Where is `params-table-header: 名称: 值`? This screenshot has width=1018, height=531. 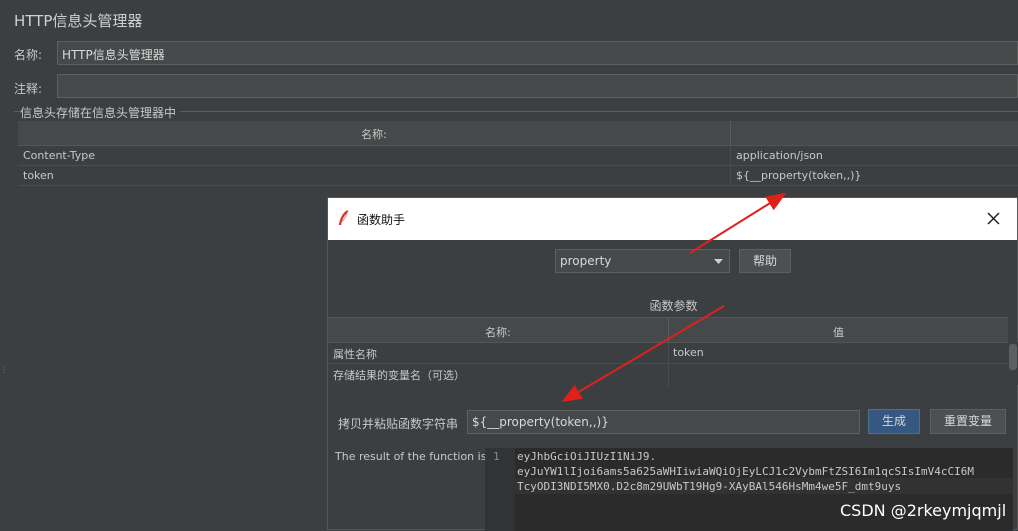 params-table-header: 名称: 值 is located at coordinates (668, 330).